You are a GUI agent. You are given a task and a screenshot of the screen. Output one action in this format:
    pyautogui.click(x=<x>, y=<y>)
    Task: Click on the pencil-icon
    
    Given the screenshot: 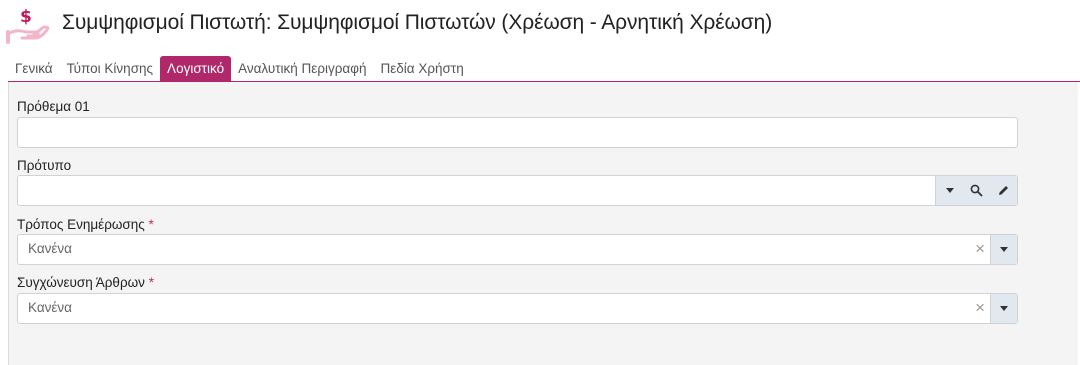 What is the action you would take?
    pyautogui.click(x=1003, y=190)
    